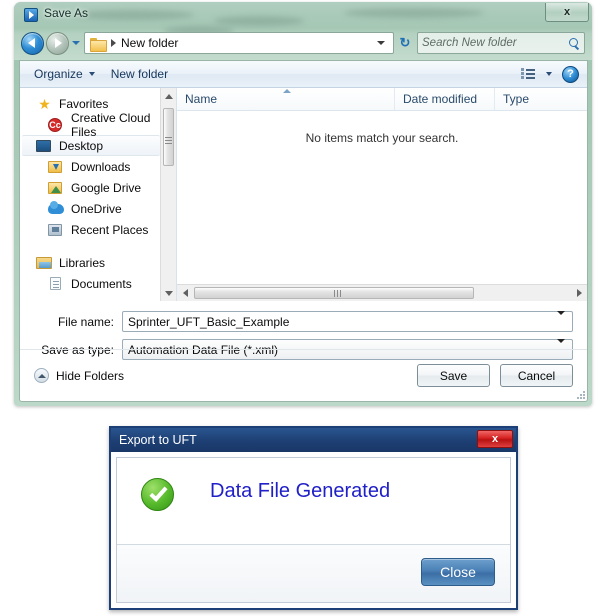 This screenshot has width=606, height=616. What do you see at coordinates (347, 321) in the screenshot?
I see `file-name-input: Sprinter_UFT_Basic_Example` at bounding box center [347, 321].